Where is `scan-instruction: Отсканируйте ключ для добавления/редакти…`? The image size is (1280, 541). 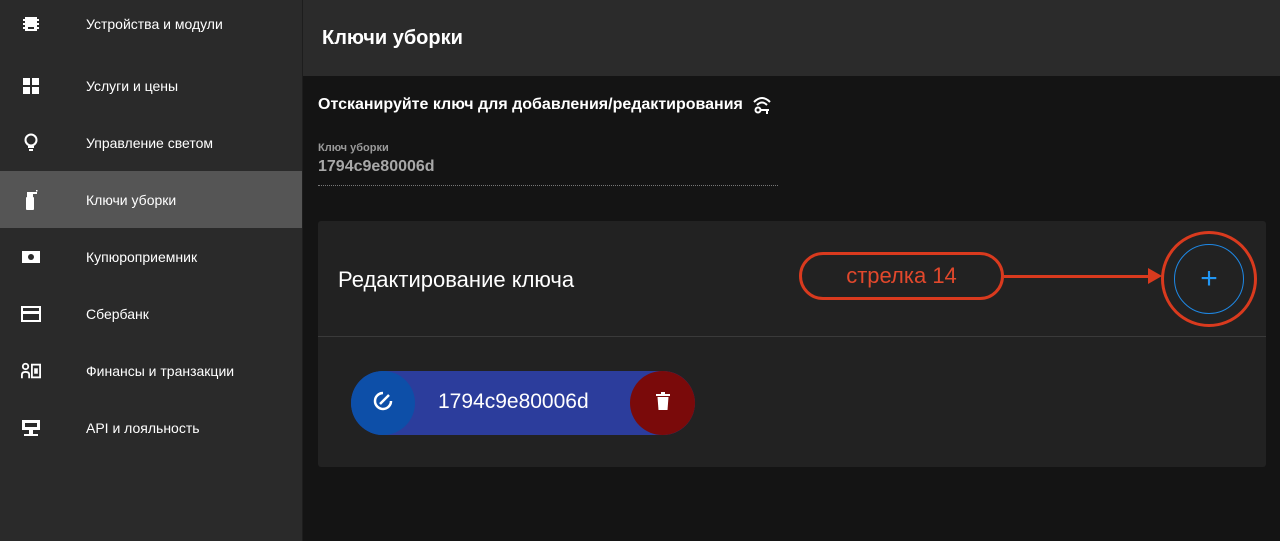 scan-instruction: Отсканируйте ключ для добавления/редакти… is located at coordinates (545, 105).